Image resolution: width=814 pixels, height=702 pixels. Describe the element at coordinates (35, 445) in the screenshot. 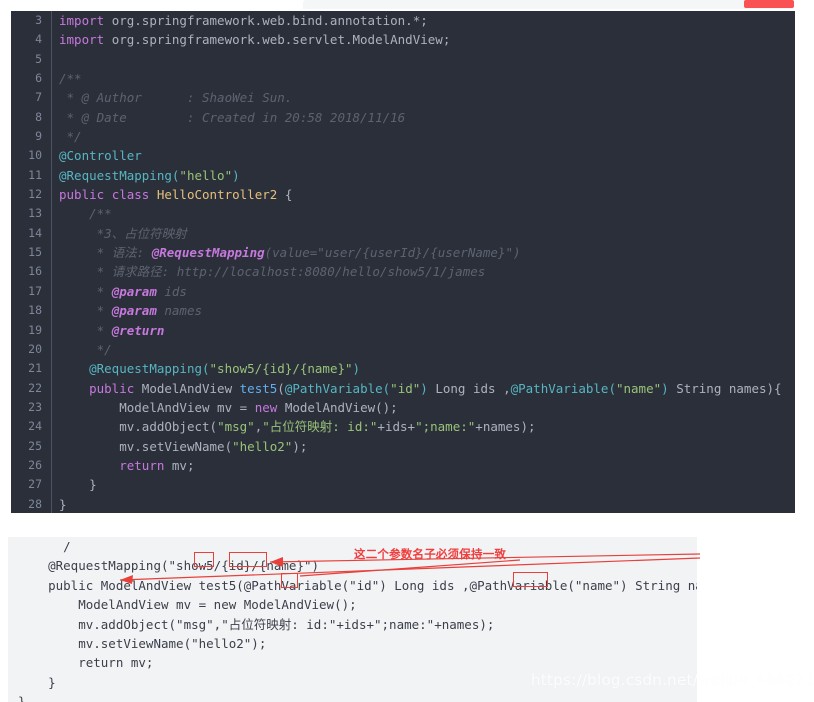

I see `line-number: 25` at that location.